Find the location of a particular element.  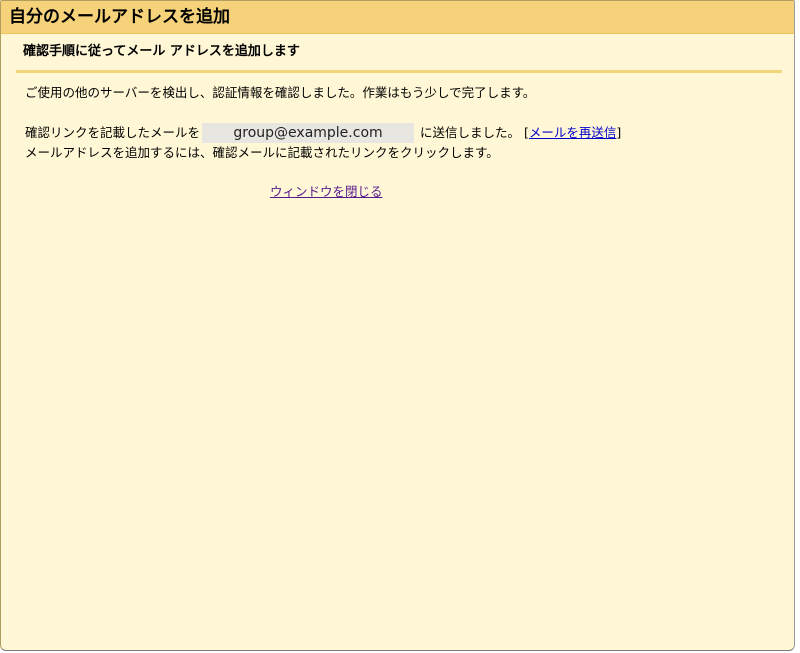

close-window-link: ウィンドウを閉じる is located at coordinates (326, 191).